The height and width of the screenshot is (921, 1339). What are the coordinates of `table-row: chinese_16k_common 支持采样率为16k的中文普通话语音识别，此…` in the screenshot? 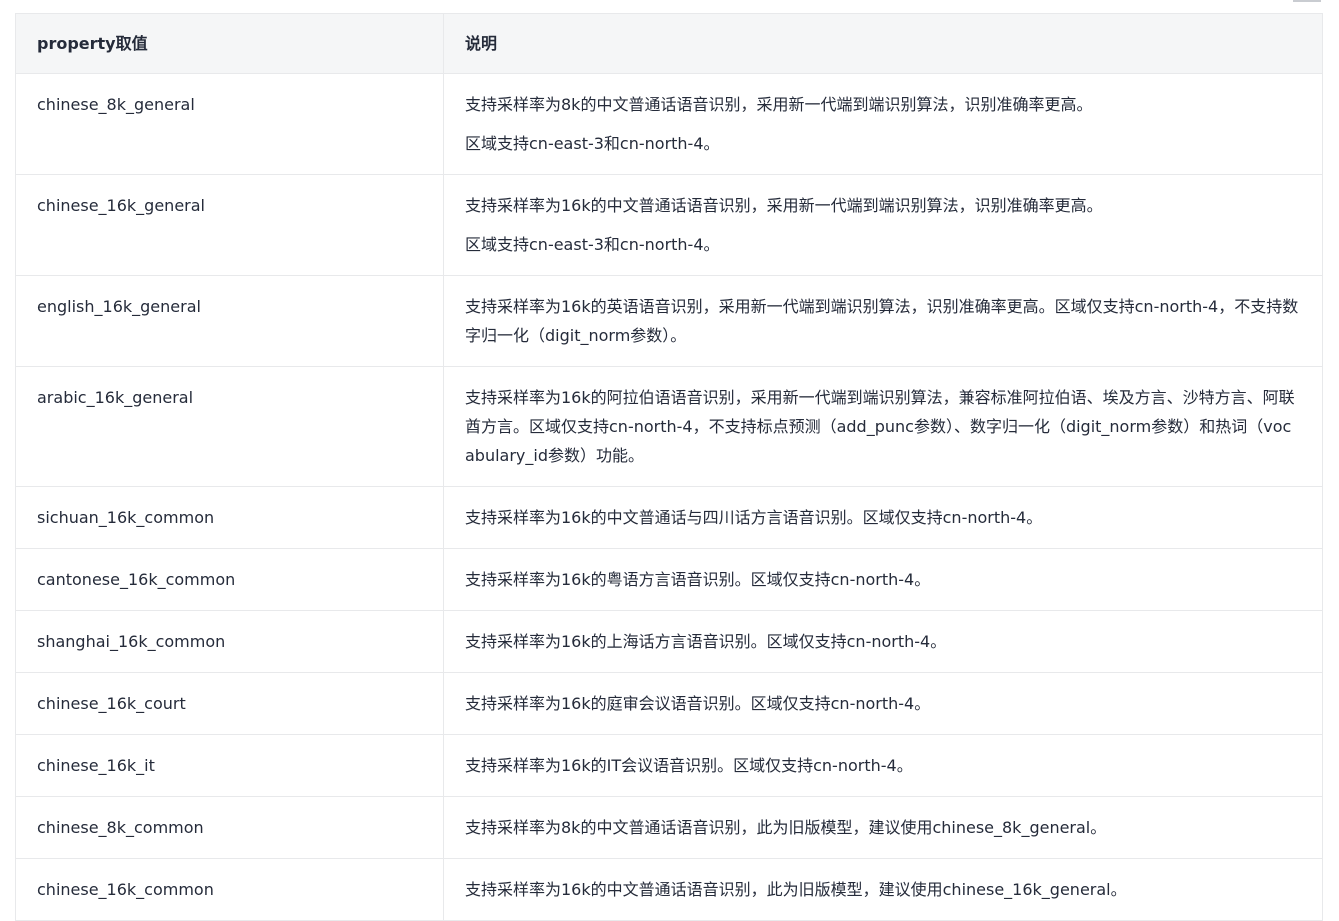 It's located at (669, 889).